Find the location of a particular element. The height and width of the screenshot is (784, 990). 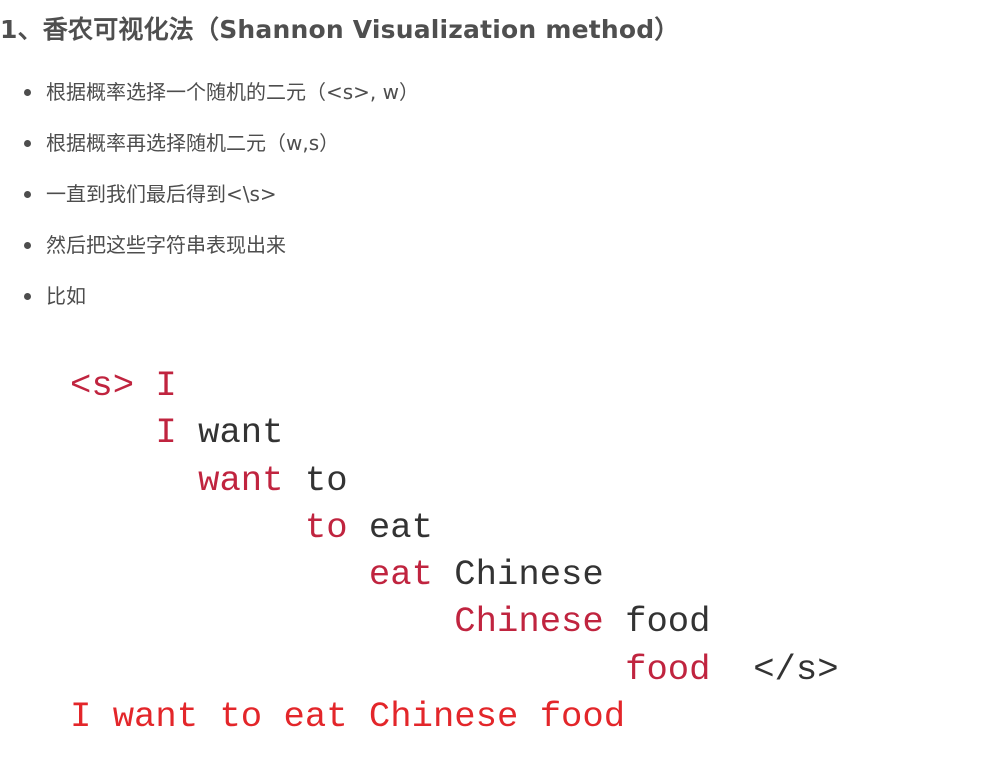

list-item: 比如 is located at coordinates (209, 301).